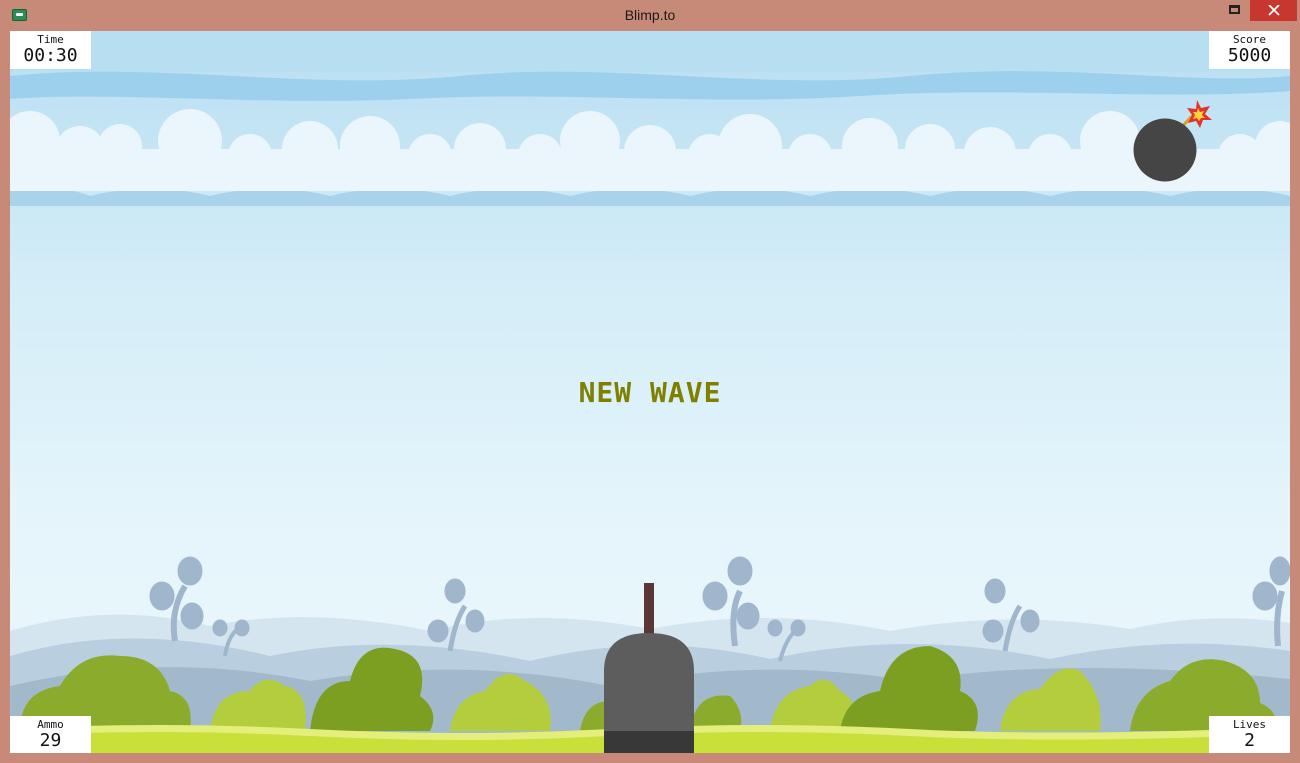 The image size is (1300, 763). What do you see at coordinates (649, 610) in the screenshot?
I see `cannon-barrel` at bounding box center [649, 610].